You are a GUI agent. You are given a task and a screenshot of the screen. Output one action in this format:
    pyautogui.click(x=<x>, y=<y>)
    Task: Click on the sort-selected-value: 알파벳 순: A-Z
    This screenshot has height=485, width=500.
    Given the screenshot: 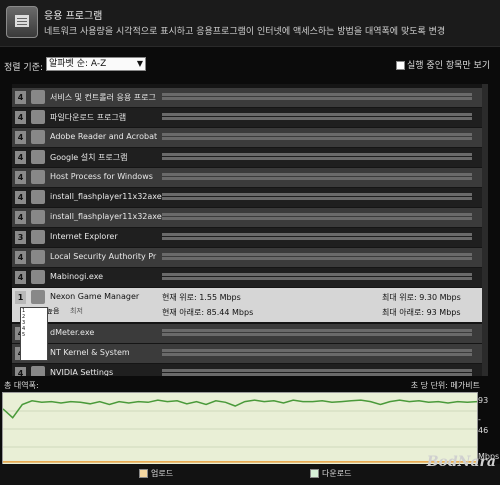 What is the action you would take?
    pyautogui.click(x=78, y=64)
    